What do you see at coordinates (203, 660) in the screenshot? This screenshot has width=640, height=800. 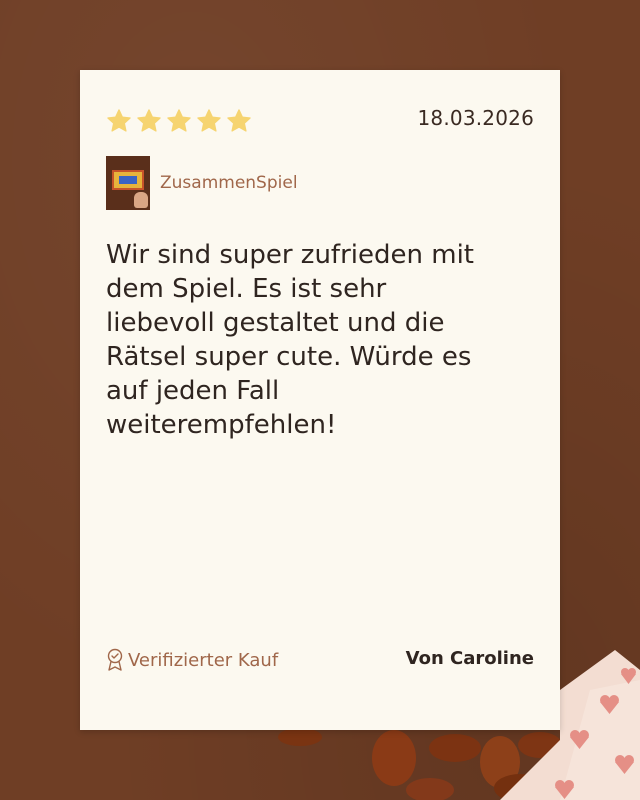 I see `verified-purchase-label: Verifizierter Kauf` at bounding box center [203, 660].